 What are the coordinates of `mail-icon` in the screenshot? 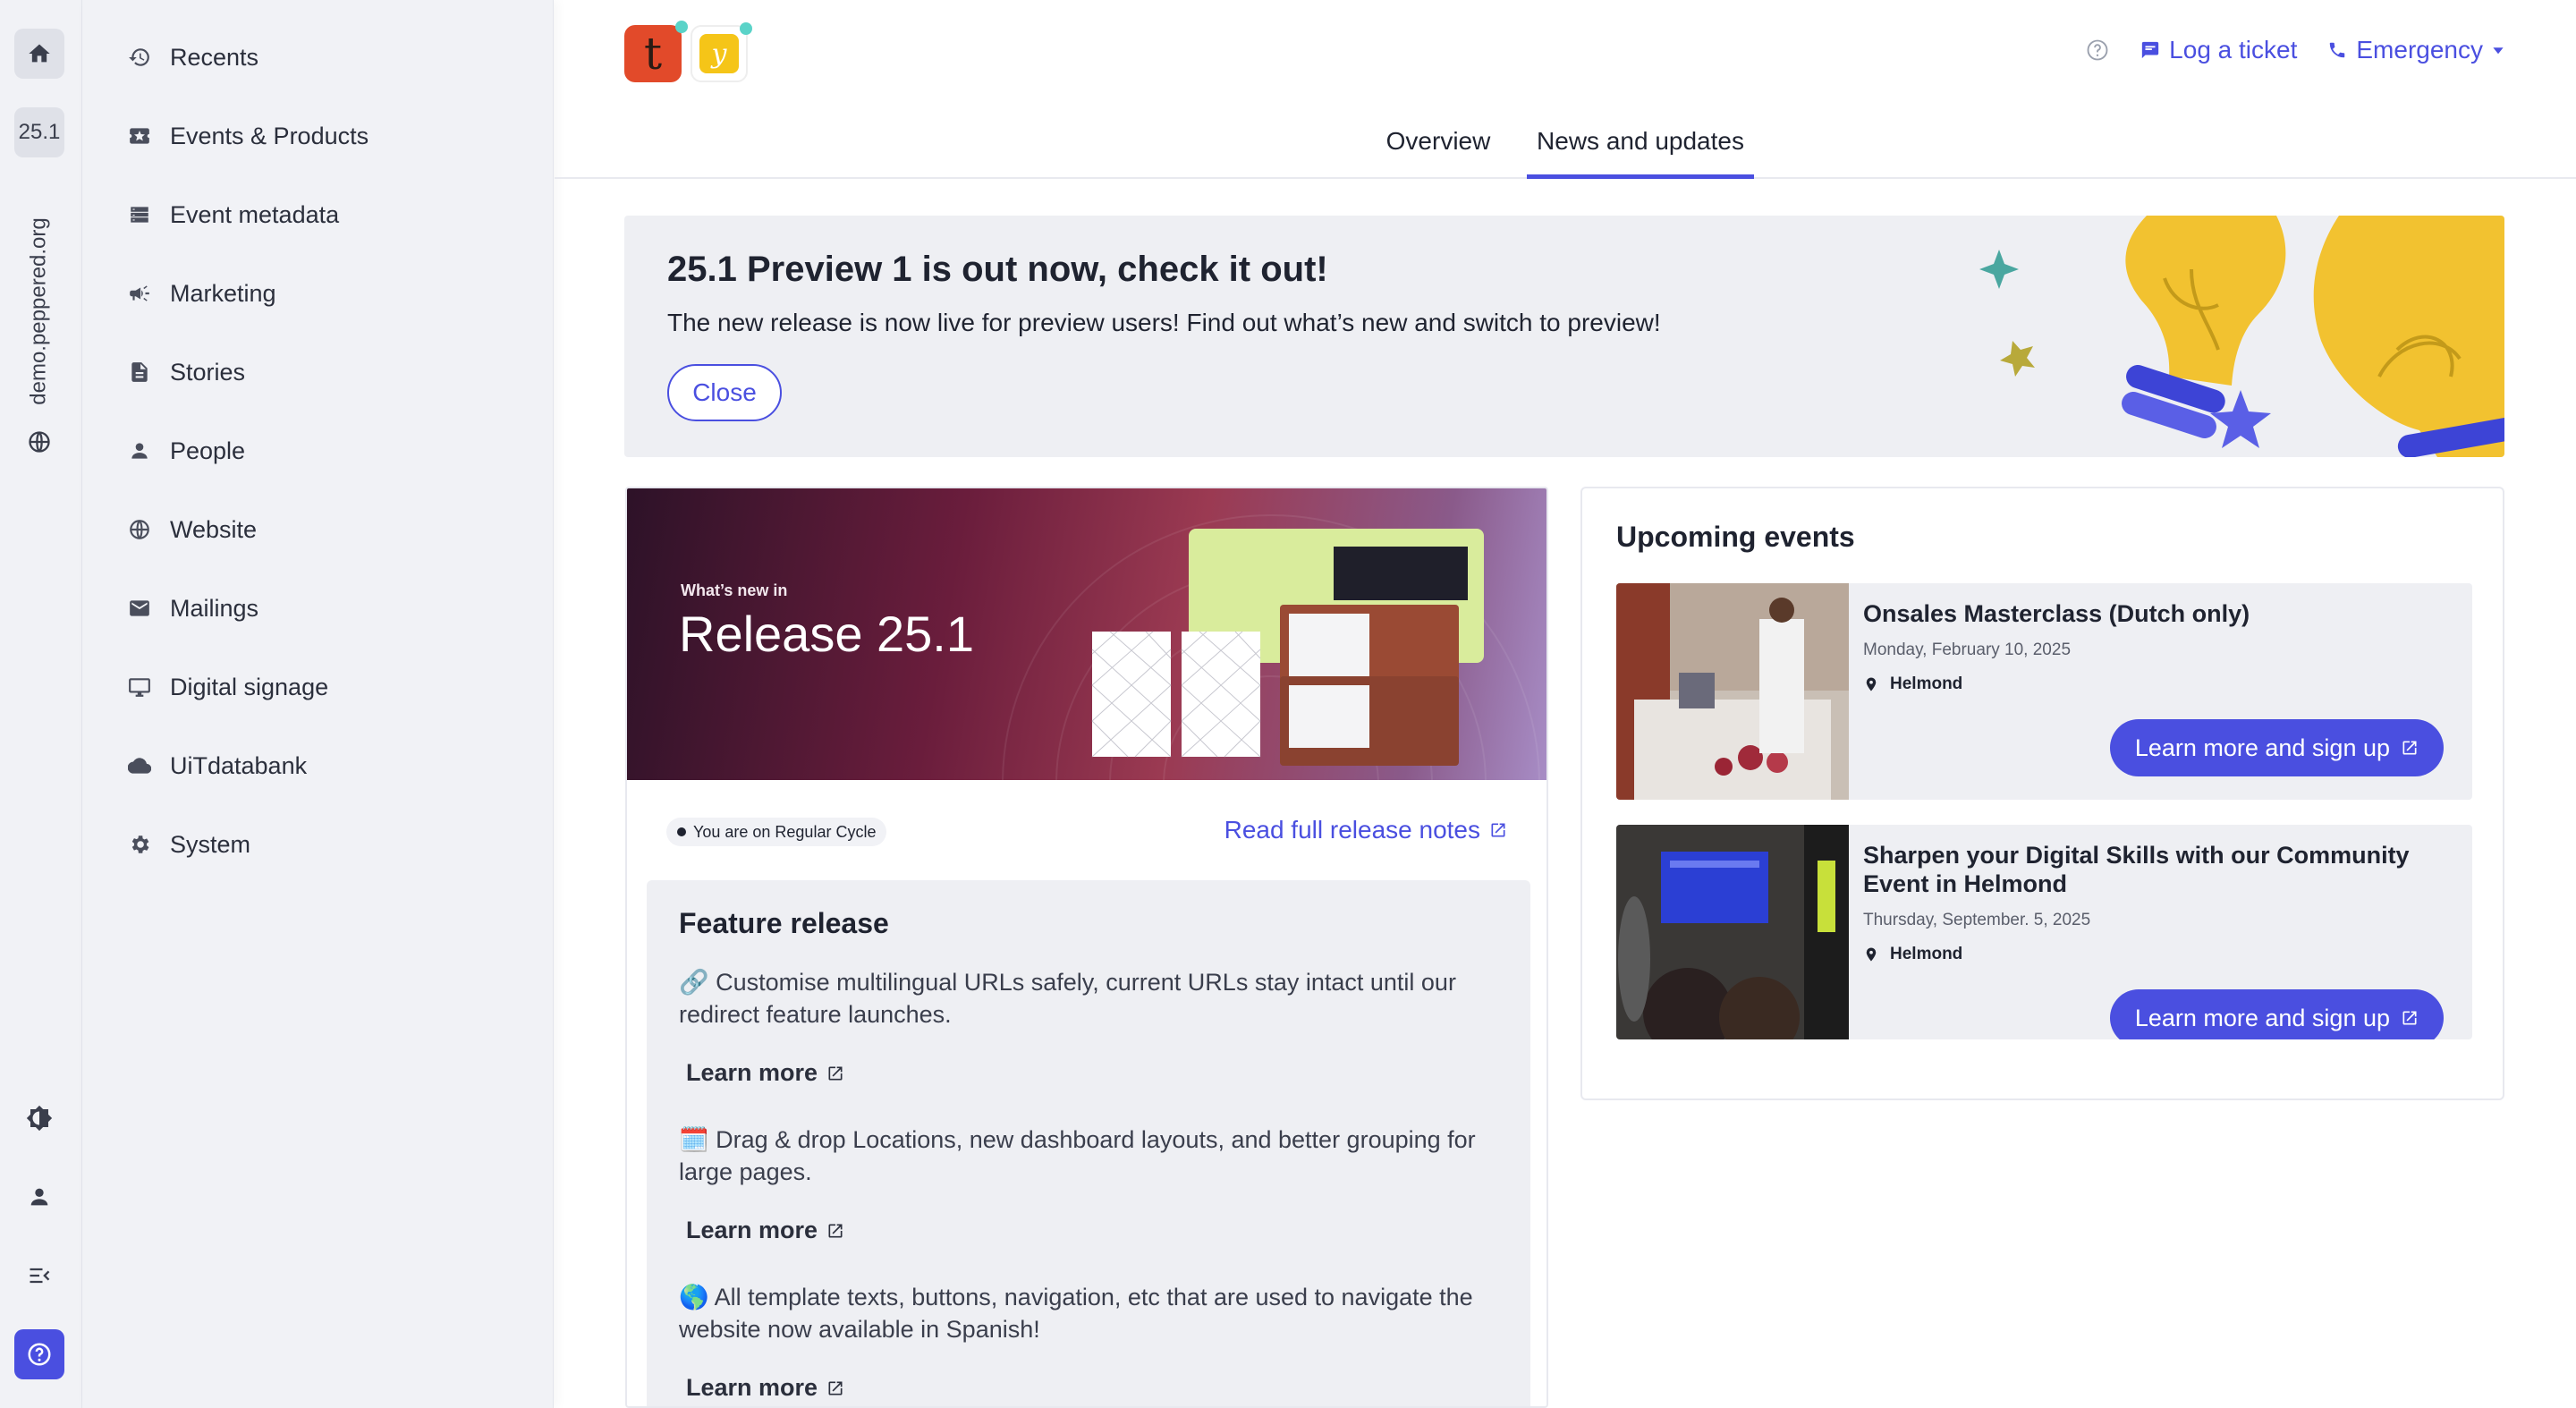 It's located at (139, 608).